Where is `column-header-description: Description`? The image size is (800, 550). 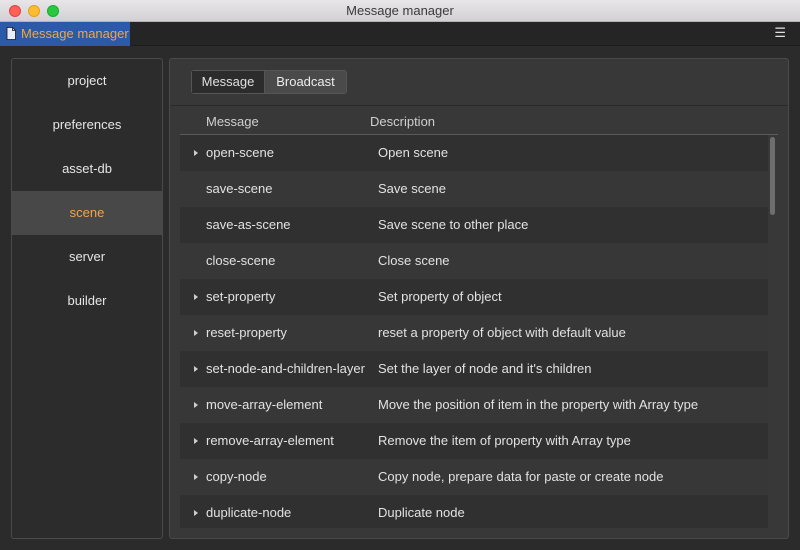
column-header-description: Description is located at coordinates (402, 121).